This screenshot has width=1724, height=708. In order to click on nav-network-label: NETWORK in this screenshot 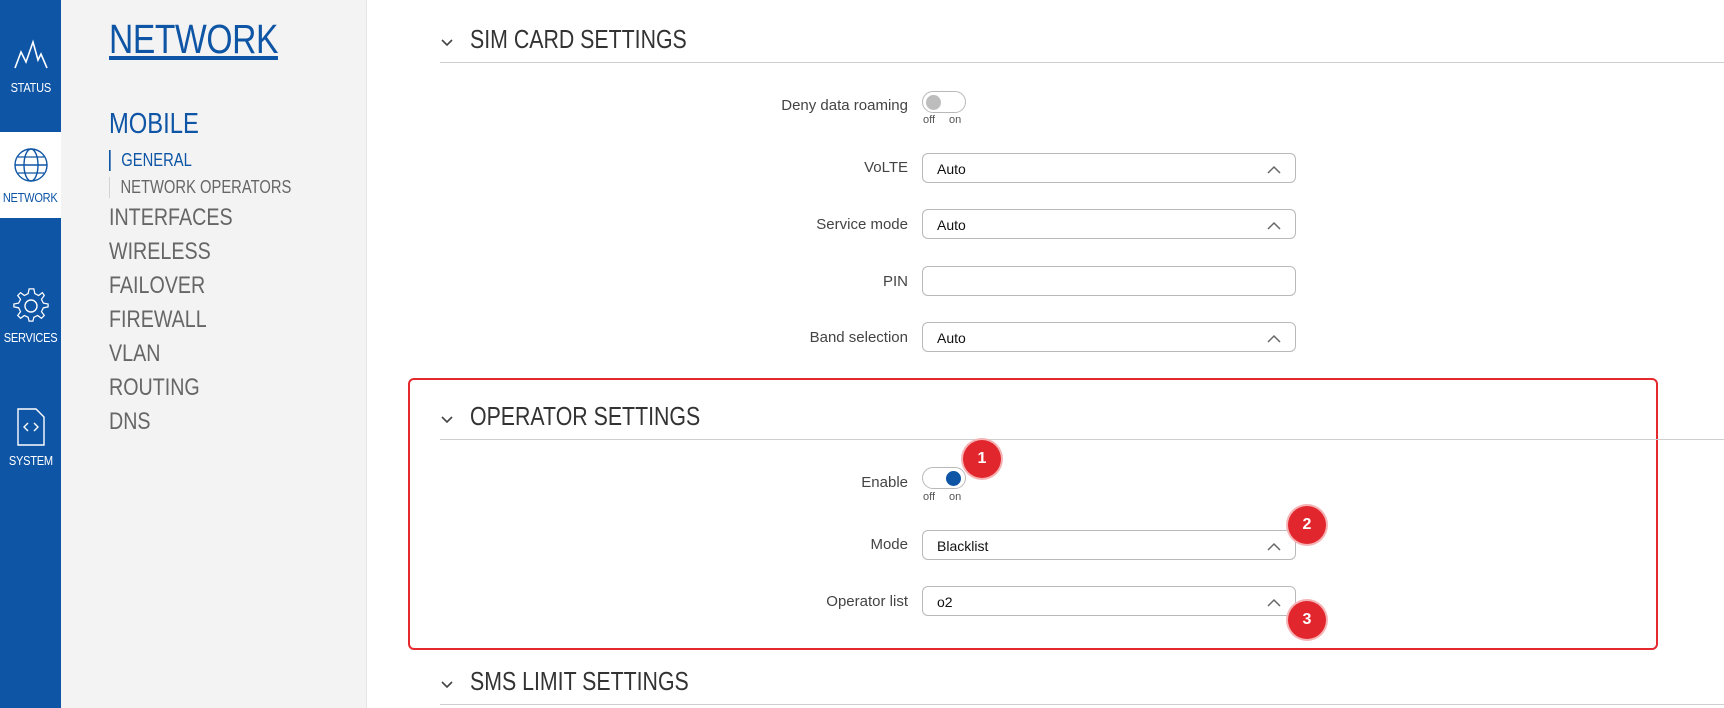, I will do `click(30, 197)`.